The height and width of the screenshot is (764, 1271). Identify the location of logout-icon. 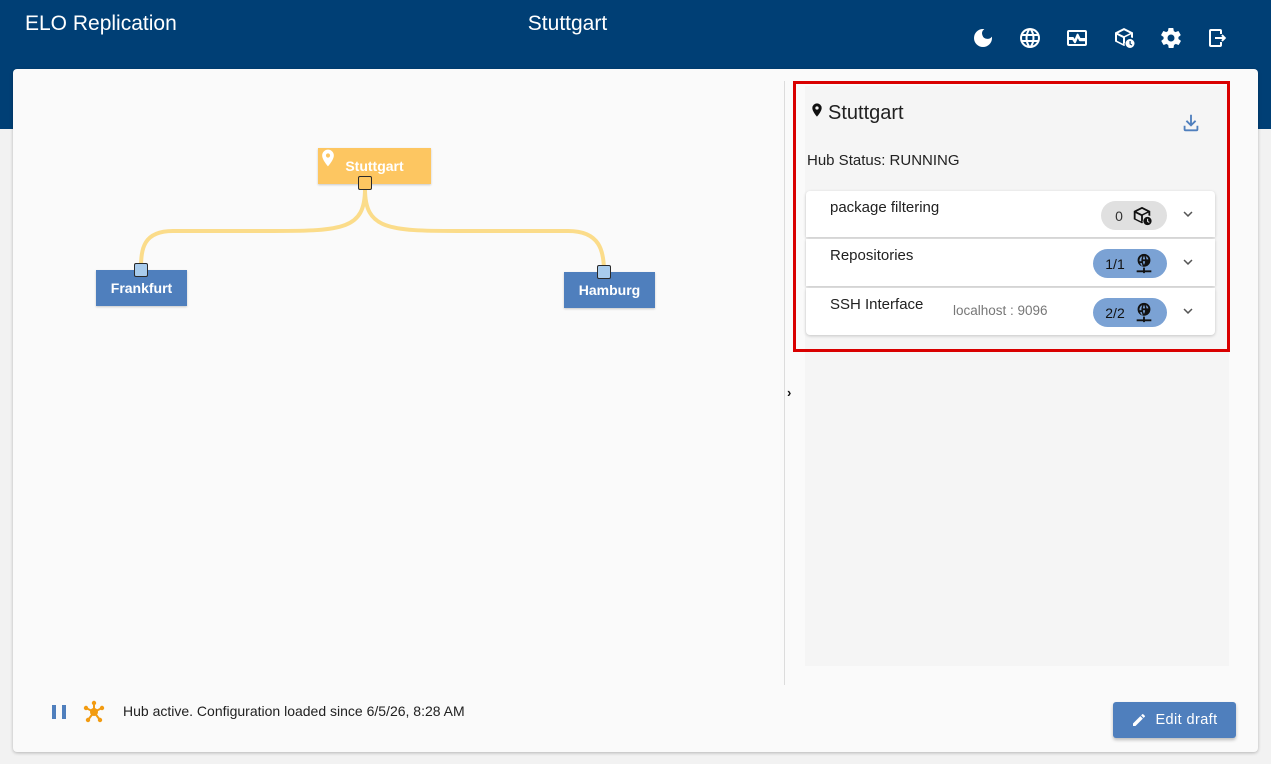
(1218, 38).